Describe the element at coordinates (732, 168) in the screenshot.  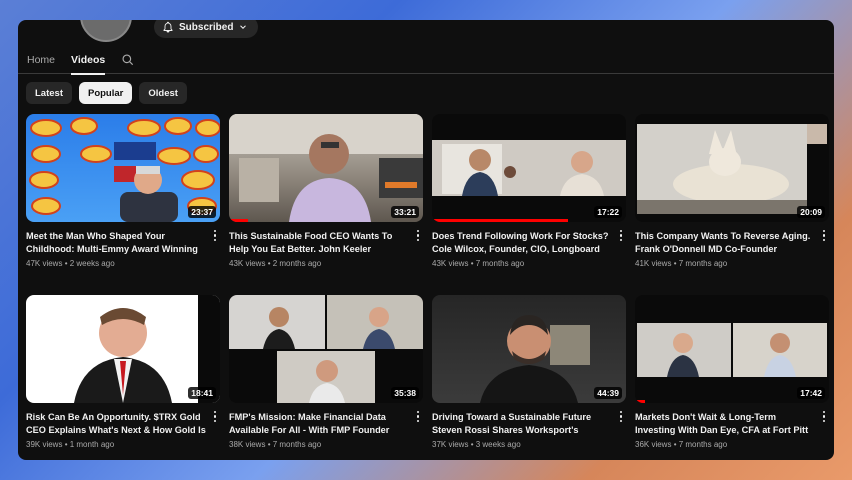
I see `video-thumbnail: 20:09` at that location.